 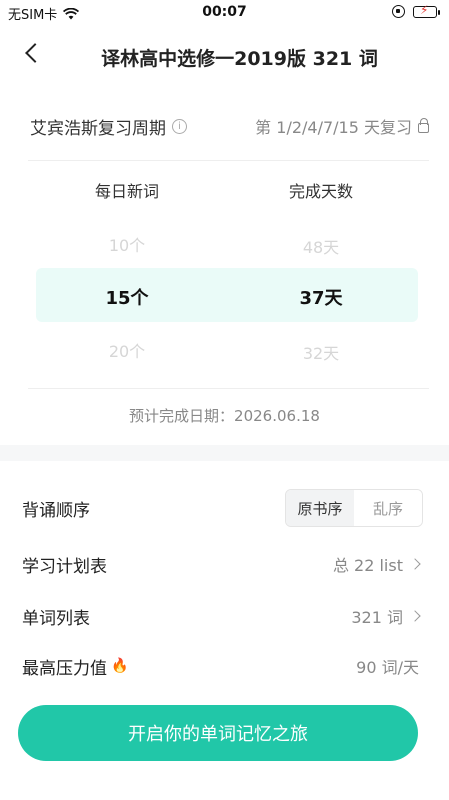 I want to click on page-title: 译林高中选修一2019版 321 词, so click(x=239, y=59).